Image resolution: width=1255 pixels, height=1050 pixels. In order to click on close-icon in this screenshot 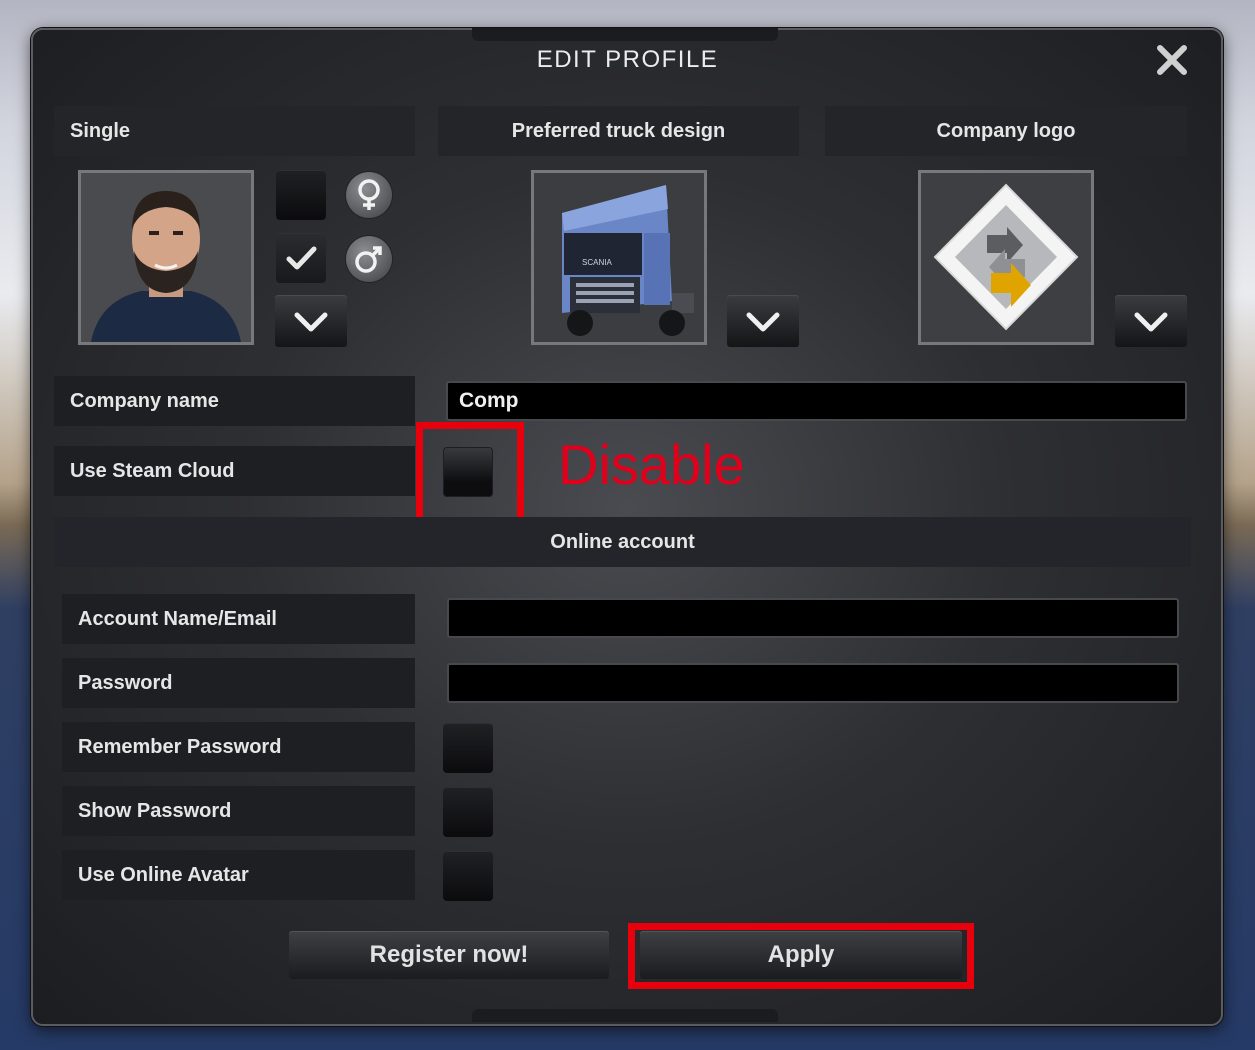, I will do `click(1172, 60)`.